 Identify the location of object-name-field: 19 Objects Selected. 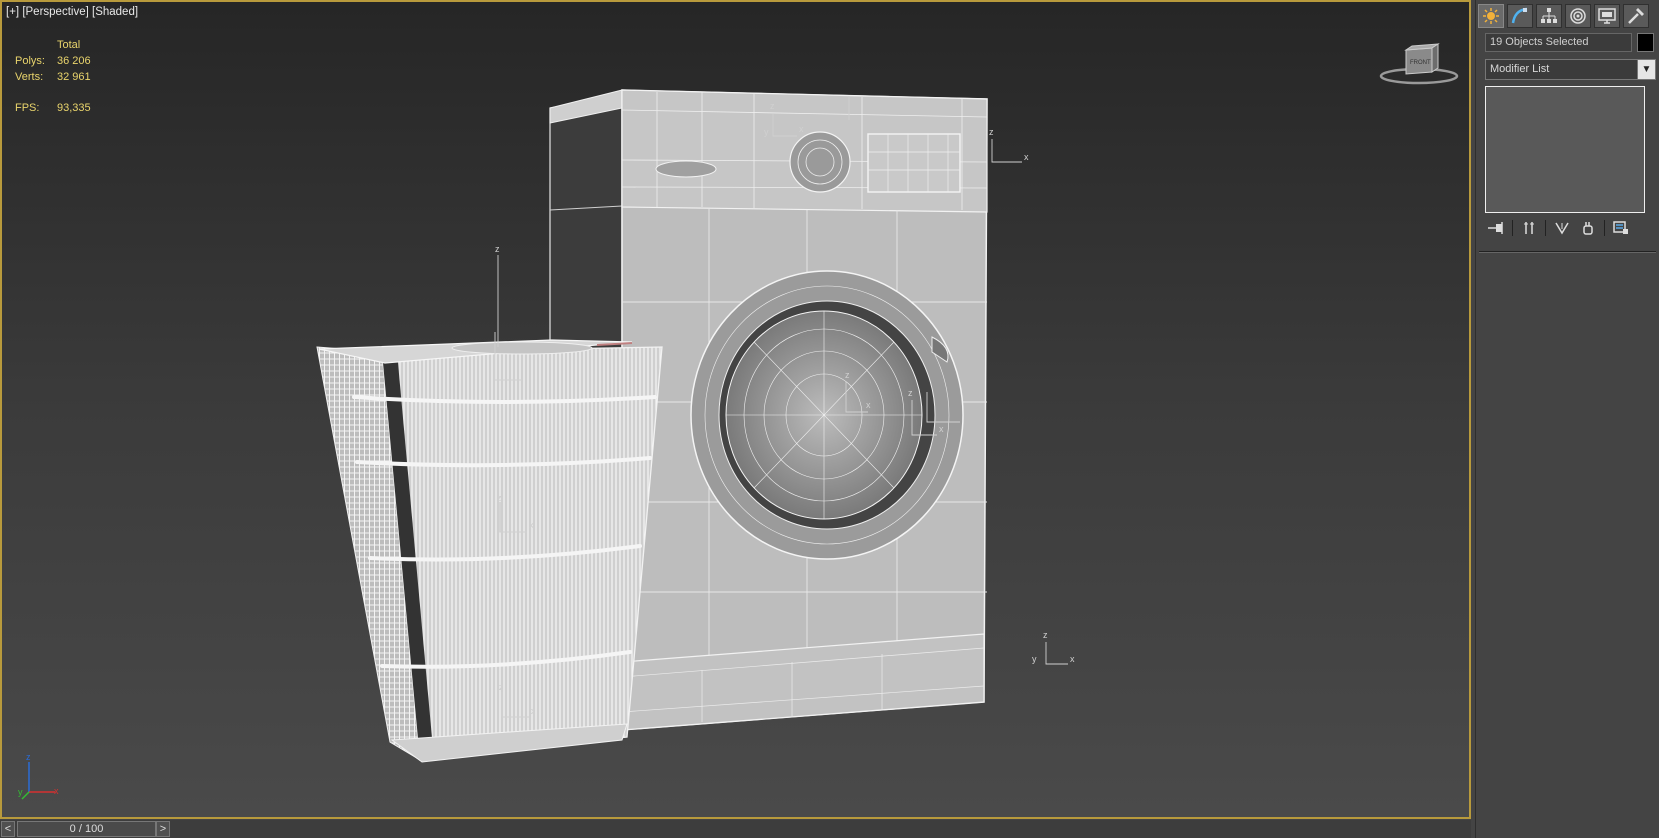
(1558, 42).